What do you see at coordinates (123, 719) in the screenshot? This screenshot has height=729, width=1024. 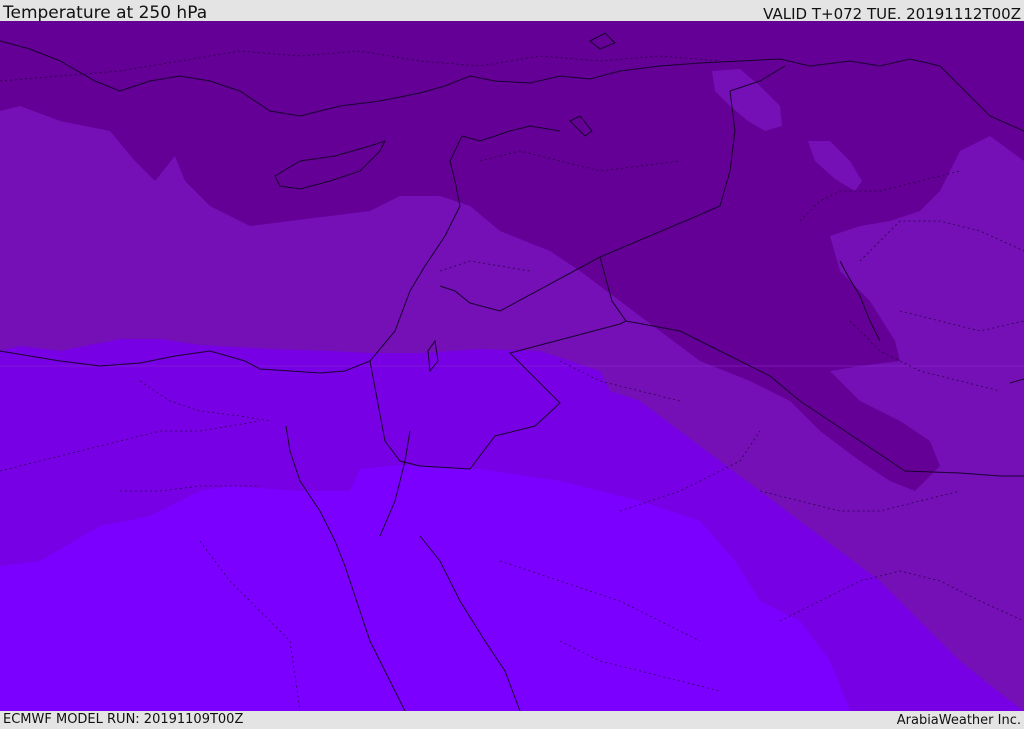 I see `model-run-label: ECMWF MODEL RUN: 20191109T00Z` at bounding box center [123, 719].